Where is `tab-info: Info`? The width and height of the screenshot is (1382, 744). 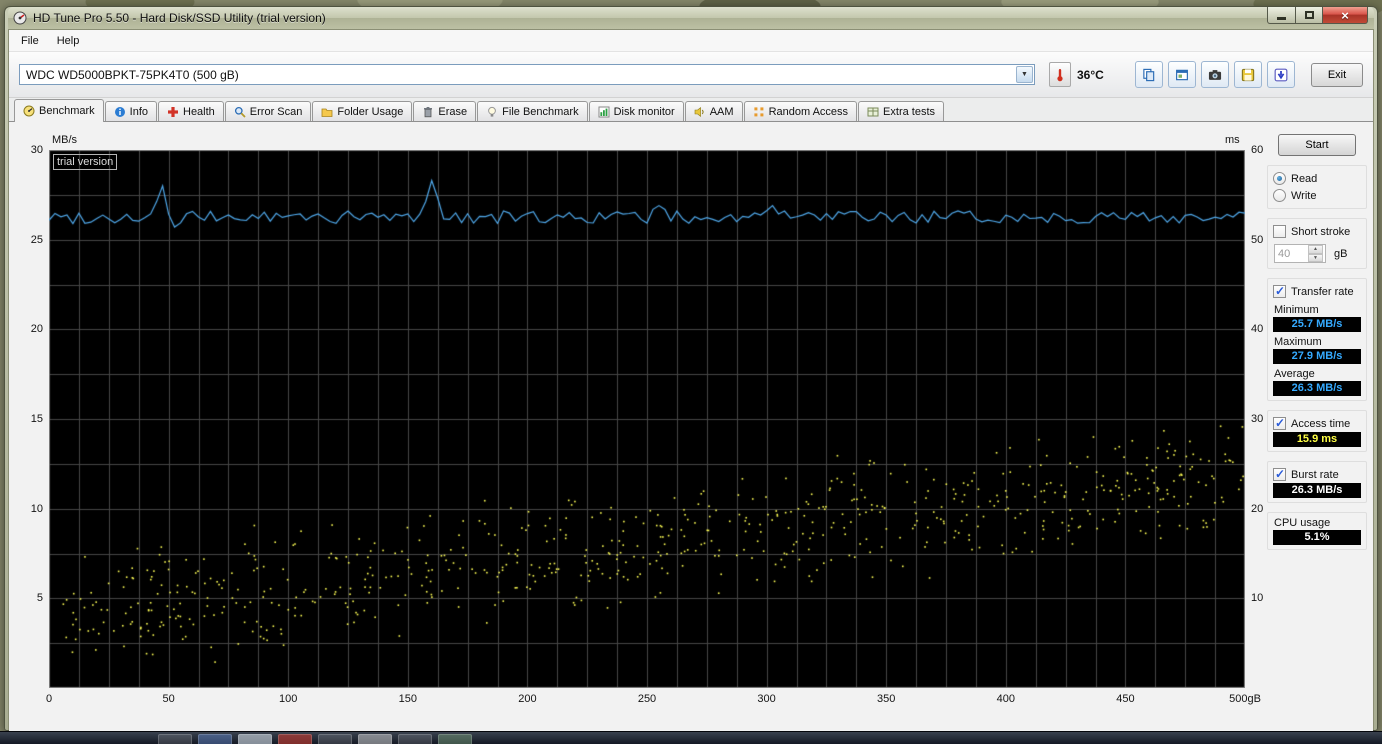
tab-info: Info is located at coordinates (130, 111).